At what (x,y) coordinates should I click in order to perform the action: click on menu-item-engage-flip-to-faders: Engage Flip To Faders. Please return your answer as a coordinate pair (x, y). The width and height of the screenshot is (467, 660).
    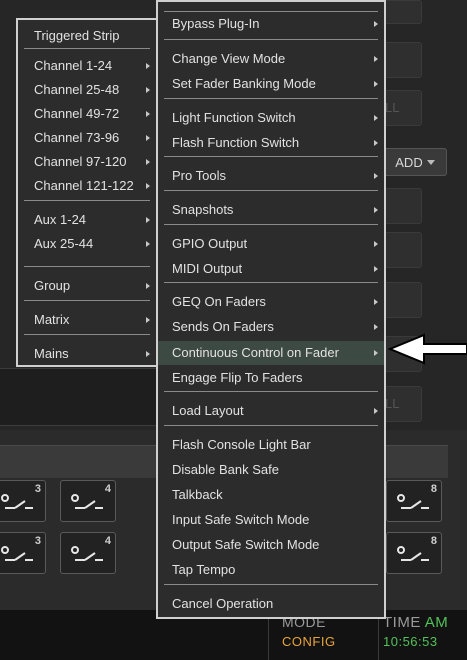
    Looking at the image, I should click on (271, 378).